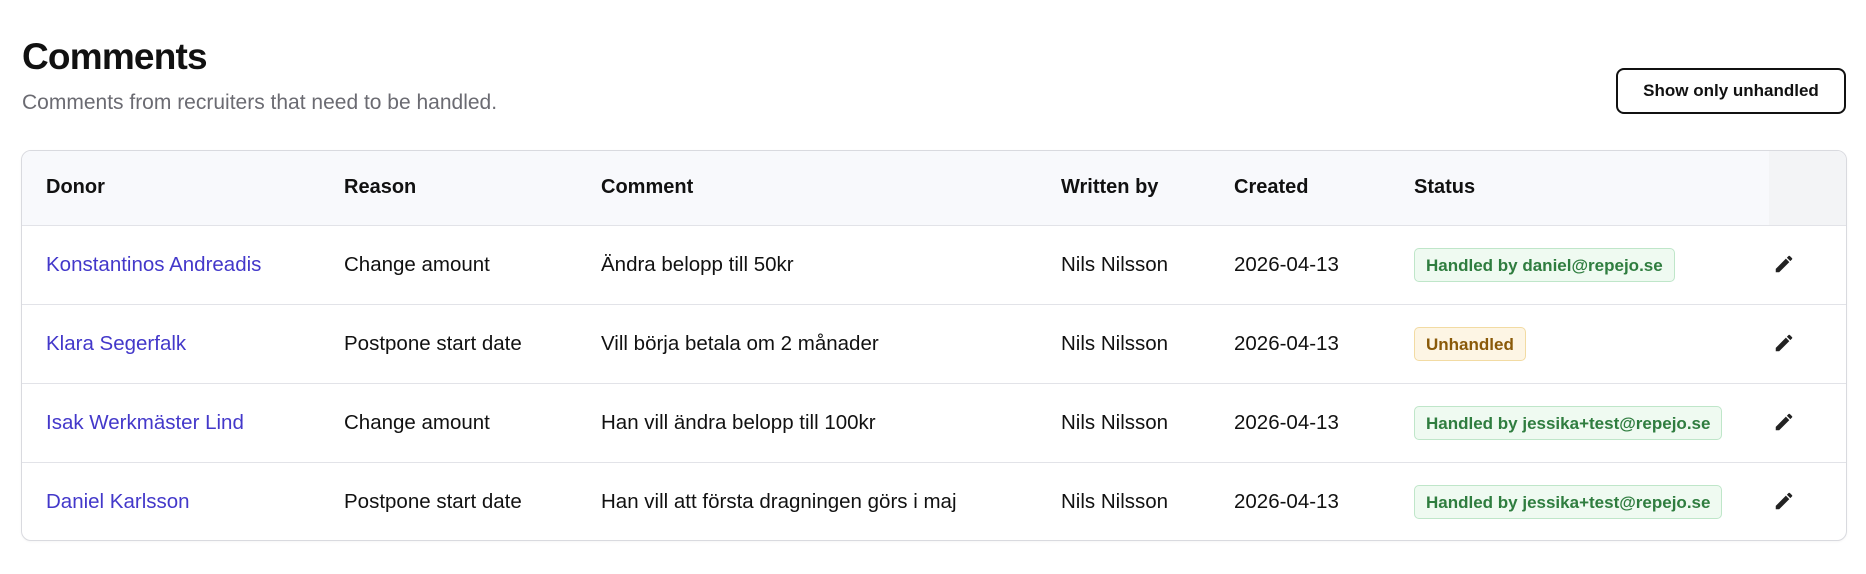 The image size is (1866, 574). What do you see at coordinates (1300, 188) in the screenshot?
I see `column-header-created: Created` at bounding box center [1300, 188].